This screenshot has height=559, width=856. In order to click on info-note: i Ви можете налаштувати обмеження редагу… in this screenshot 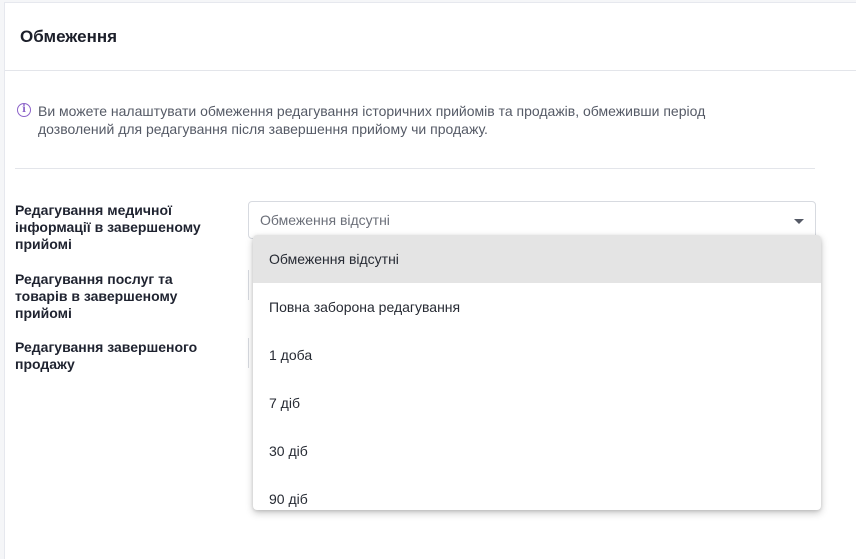, I will do `click(407, 120)`.